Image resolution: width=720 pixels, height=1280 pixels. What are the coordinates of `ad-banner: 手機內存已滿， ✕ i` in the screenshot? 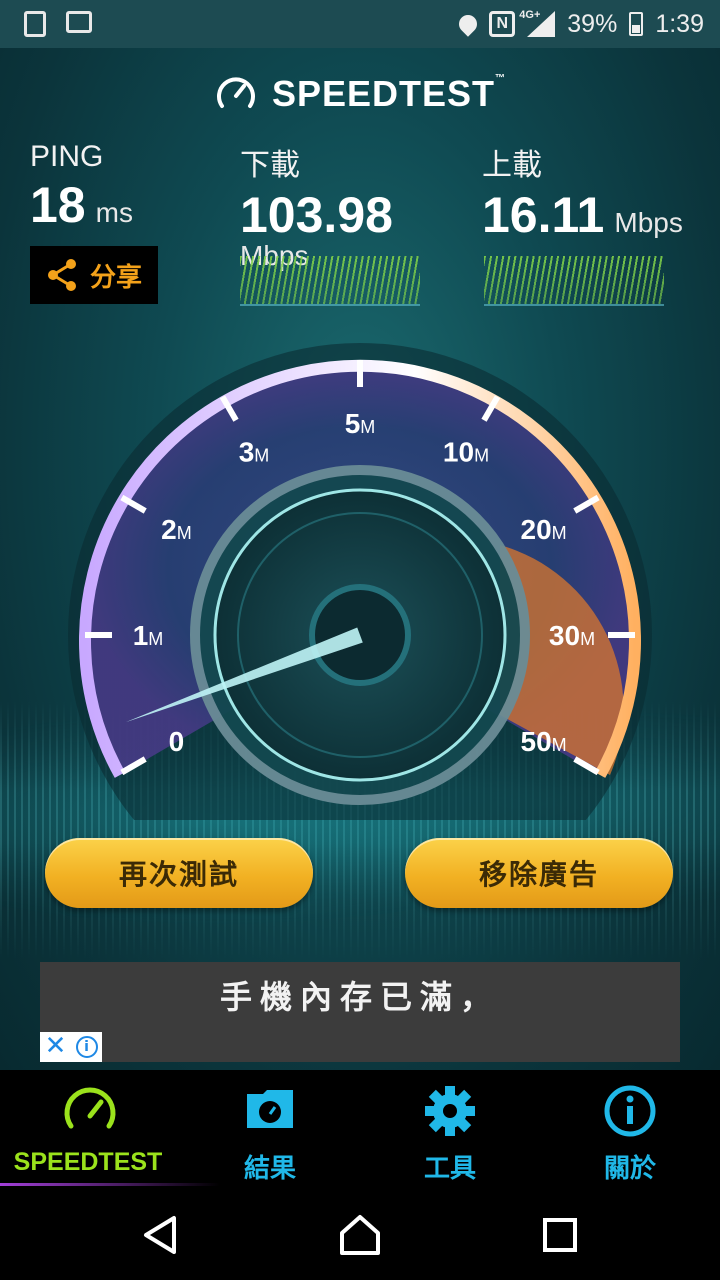 It's located at (360, 1012).